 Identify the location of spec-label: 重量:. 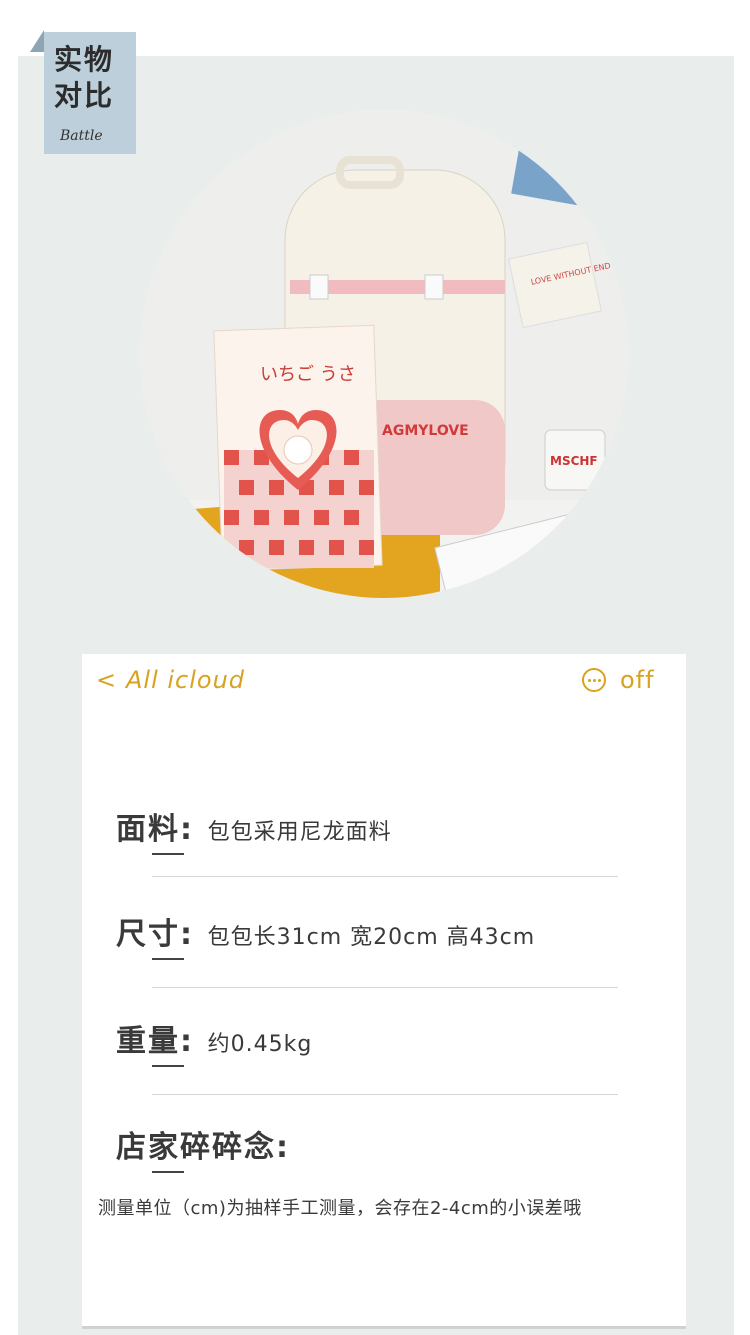
(155, 1041).